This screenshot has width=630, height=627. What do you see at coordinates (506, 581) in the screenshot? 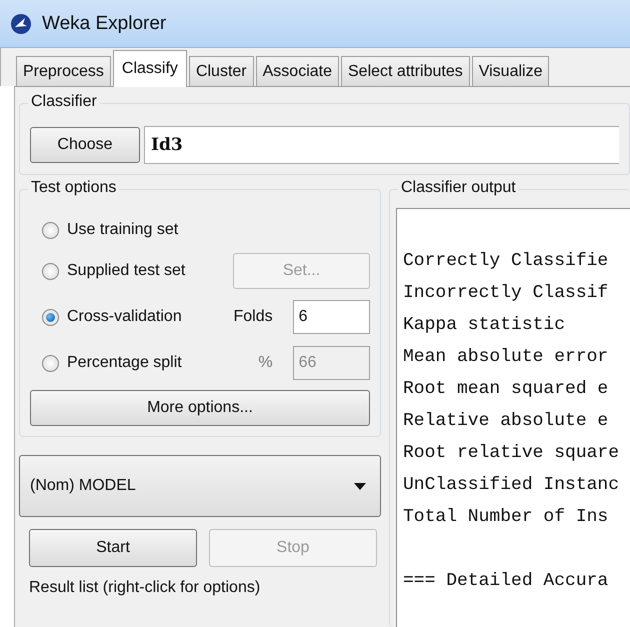
I see `output-line: === Detailed Accura` at bounding box center [506, 581].